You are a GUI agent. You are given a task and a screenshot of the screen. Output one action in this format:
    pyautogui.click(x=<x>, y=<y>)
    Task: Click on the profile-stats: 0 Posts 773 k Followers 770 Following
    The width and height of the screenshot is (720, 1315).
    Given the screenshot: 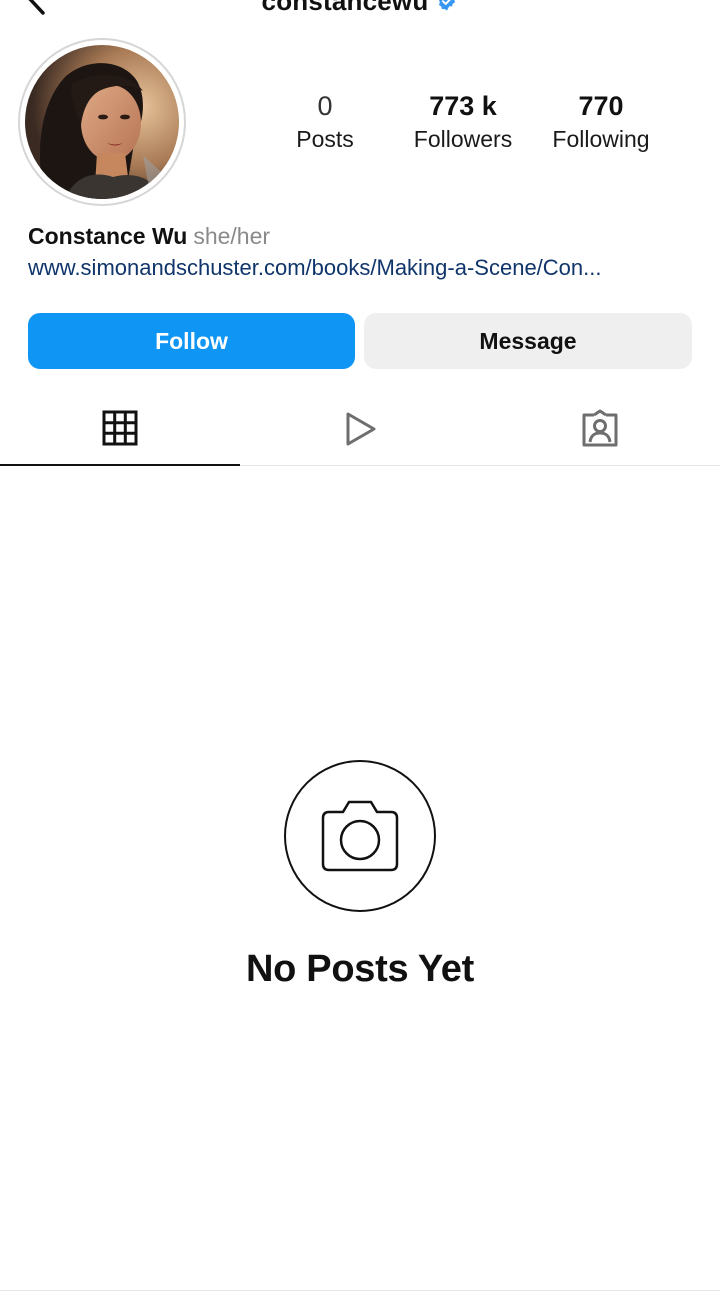 What is the action you would take?
    pyautogui.click(x=475, y=124)
    